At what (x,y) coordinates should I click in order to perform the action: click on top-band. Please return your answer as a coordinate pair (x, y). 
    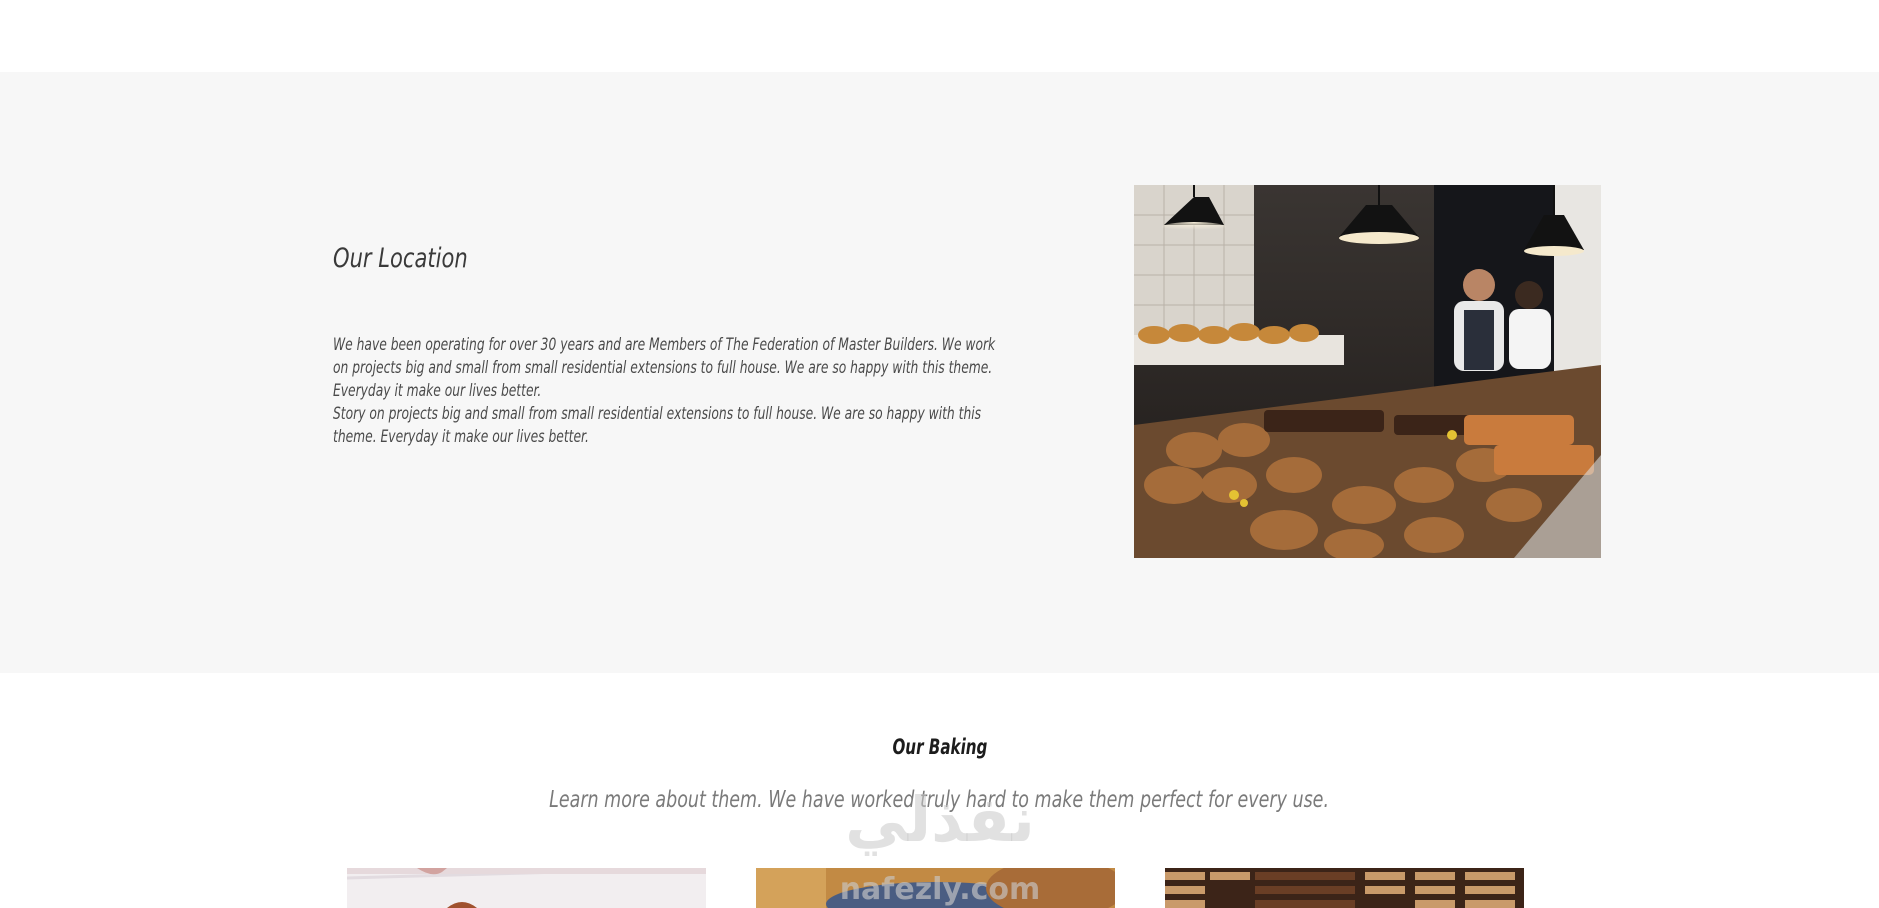
    Looking at the image, I should click on (939, 36).